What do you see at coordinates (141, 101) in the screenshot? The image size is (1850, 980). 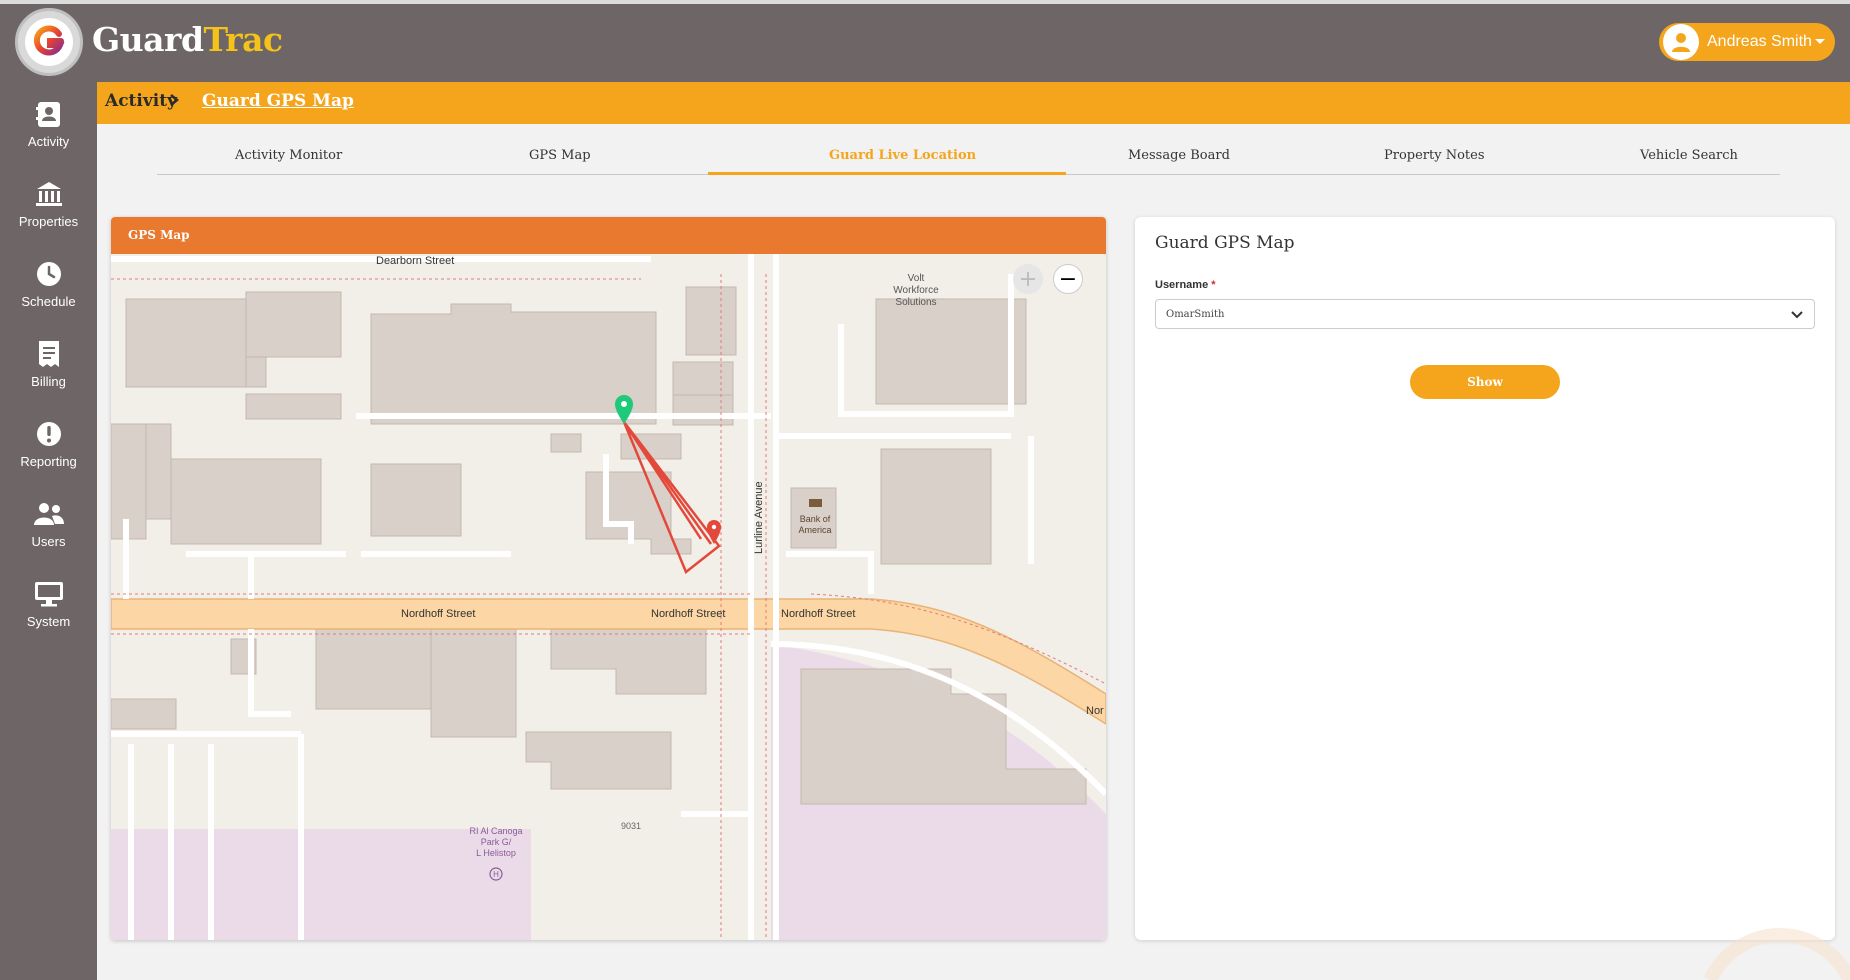 I see `breadcrumb-parent: Activity` at bounding box center [141, 101].